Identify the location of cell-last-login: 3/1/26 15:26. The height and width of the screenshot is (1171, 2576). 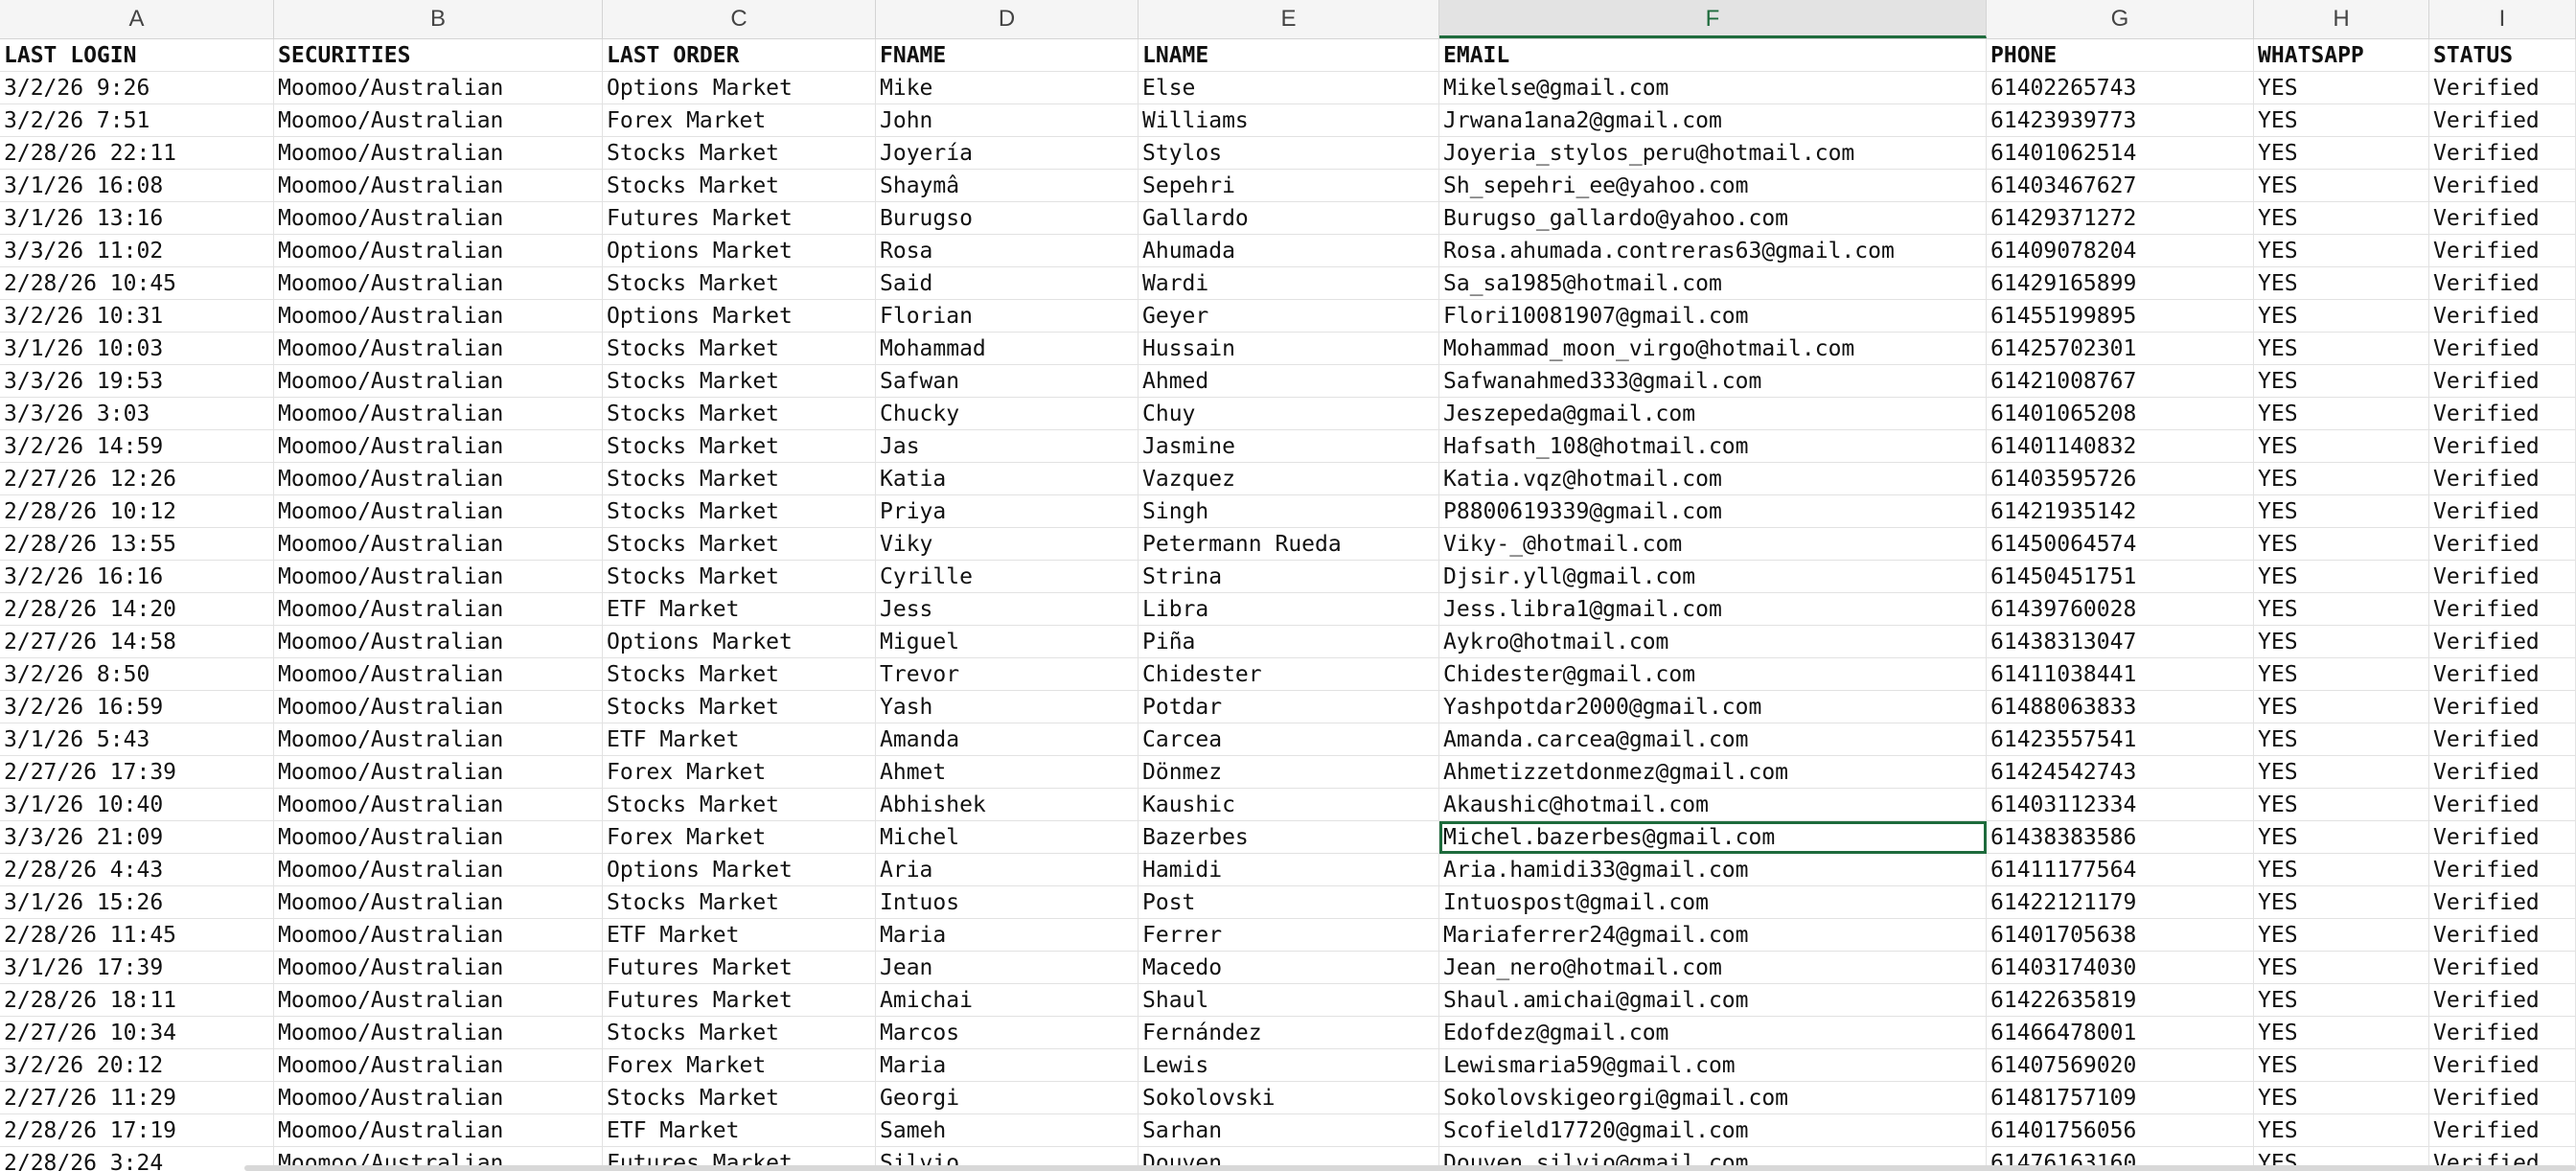
(137, 902).